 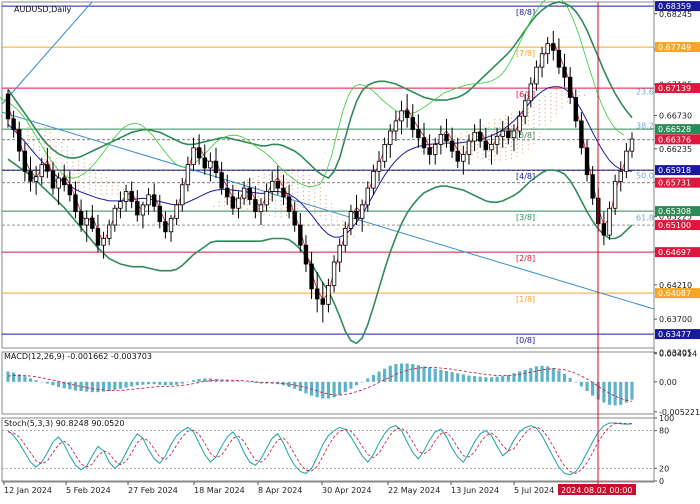 What do you see at coordinates (666, 418) in the screenshot?
I see `stoch-tick-label-0: 100` at bounding box center [666, 418].